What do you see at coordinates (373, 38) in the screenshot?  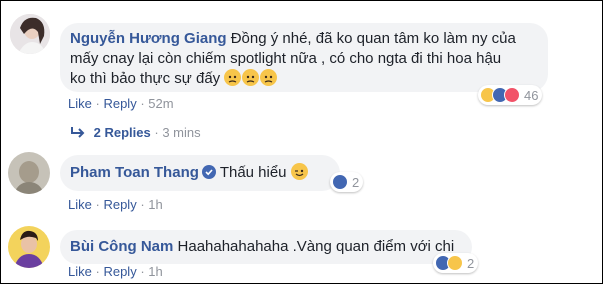 I see `comment-text: Đồng ý nhé, đã ko quan tâm ko làm ny của` at bounding box center [373, 38].